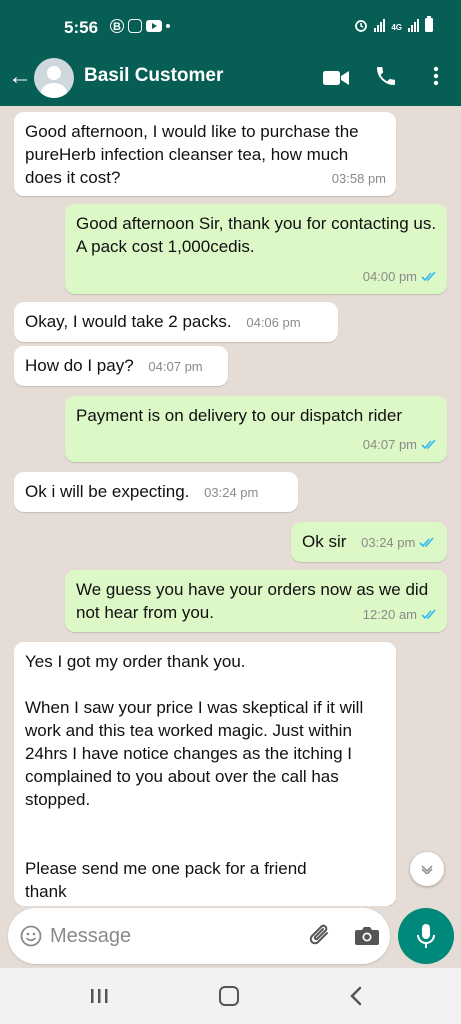 Image resolution: width=461 pixels, height=1024 pixels. What do you see at coordinates (413, 25) in the screenshot?
I see `signal-2-icon` at bounding box center [413, 25].